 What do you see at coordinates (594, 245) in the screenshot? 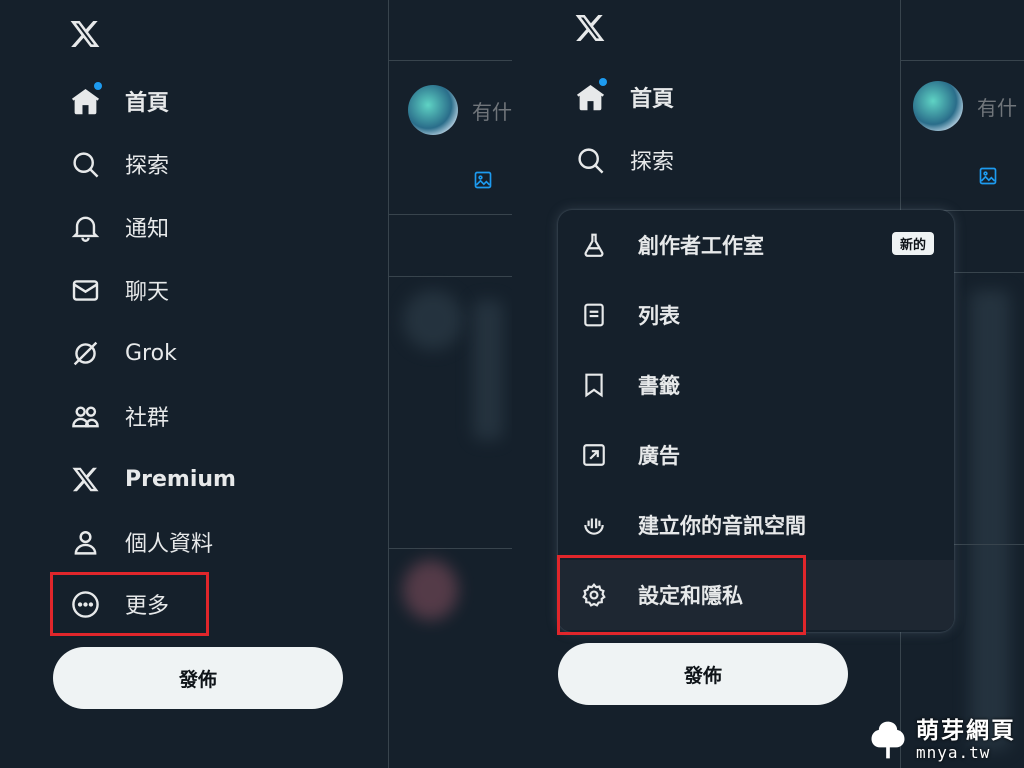
I see `flask-icon` at bounding box center [594, 245].